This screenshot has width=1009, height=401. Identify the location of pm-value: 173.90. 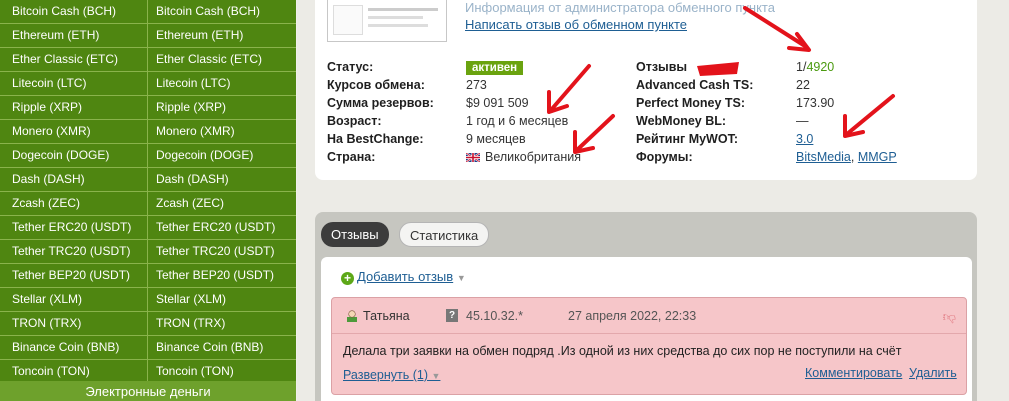
(815, 103).